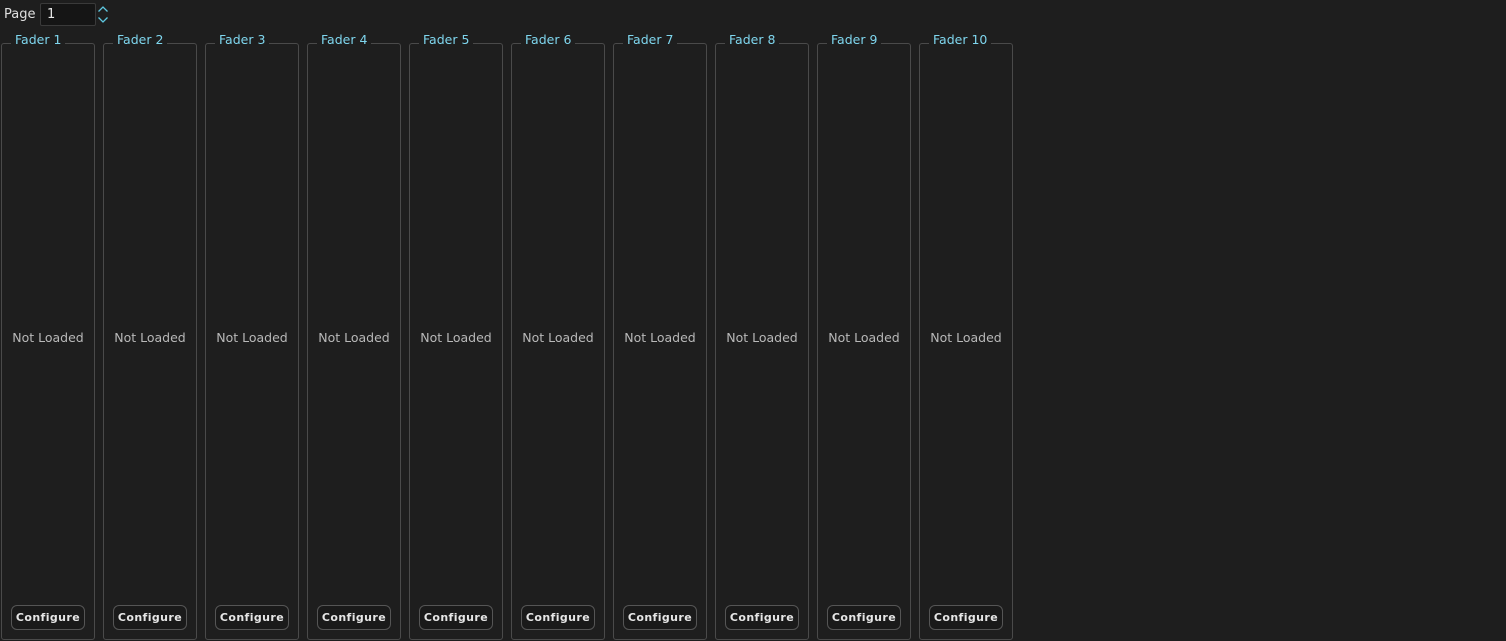 Image resolution: width=1506 pixels, height=641 pixels. I want to click on fader-panel: Fader 2 Not Loaded Configure, so click(150, 336).